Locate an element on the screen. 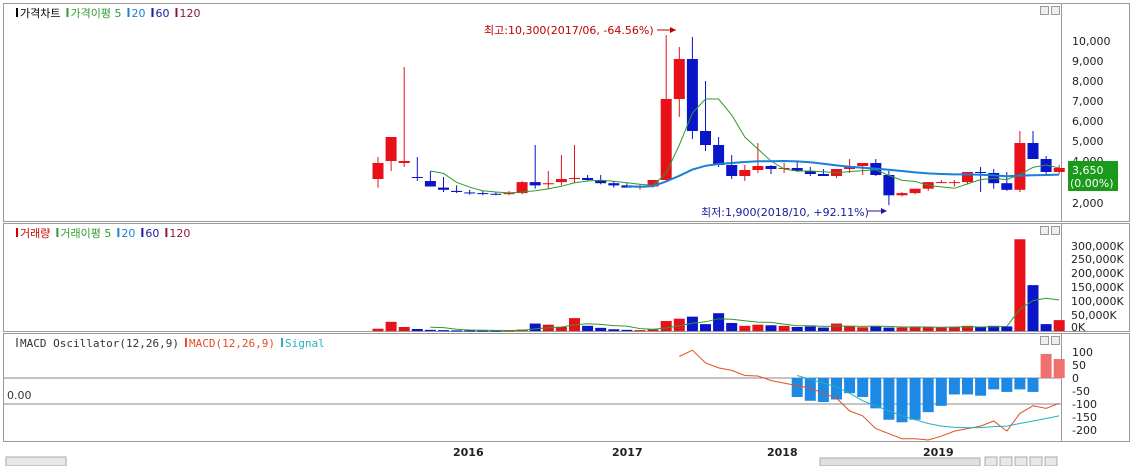 This screenshot has width=1132, height=466. bottom-toolbar is located at coordinates (531, 461).